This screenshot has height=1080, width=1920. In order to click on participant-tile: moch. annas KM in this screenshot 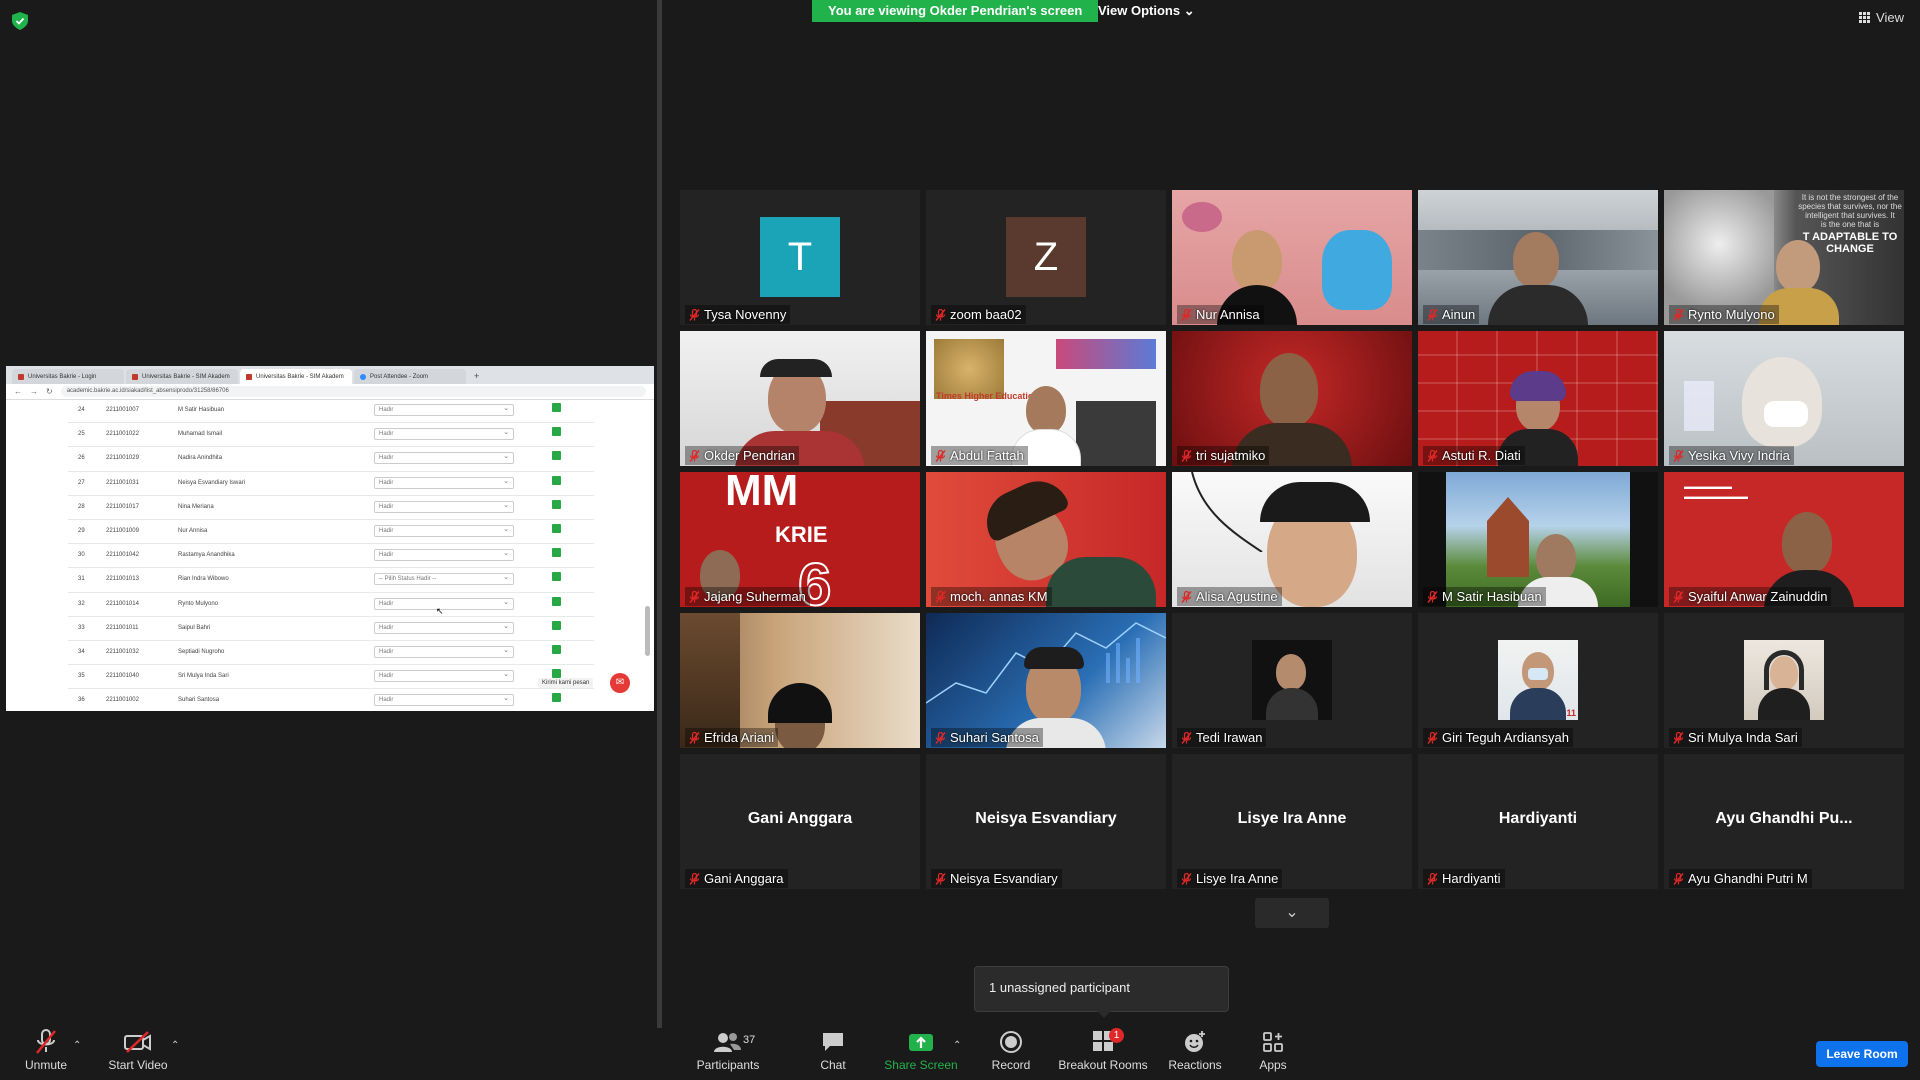, I will do `click(1046, 539)`.